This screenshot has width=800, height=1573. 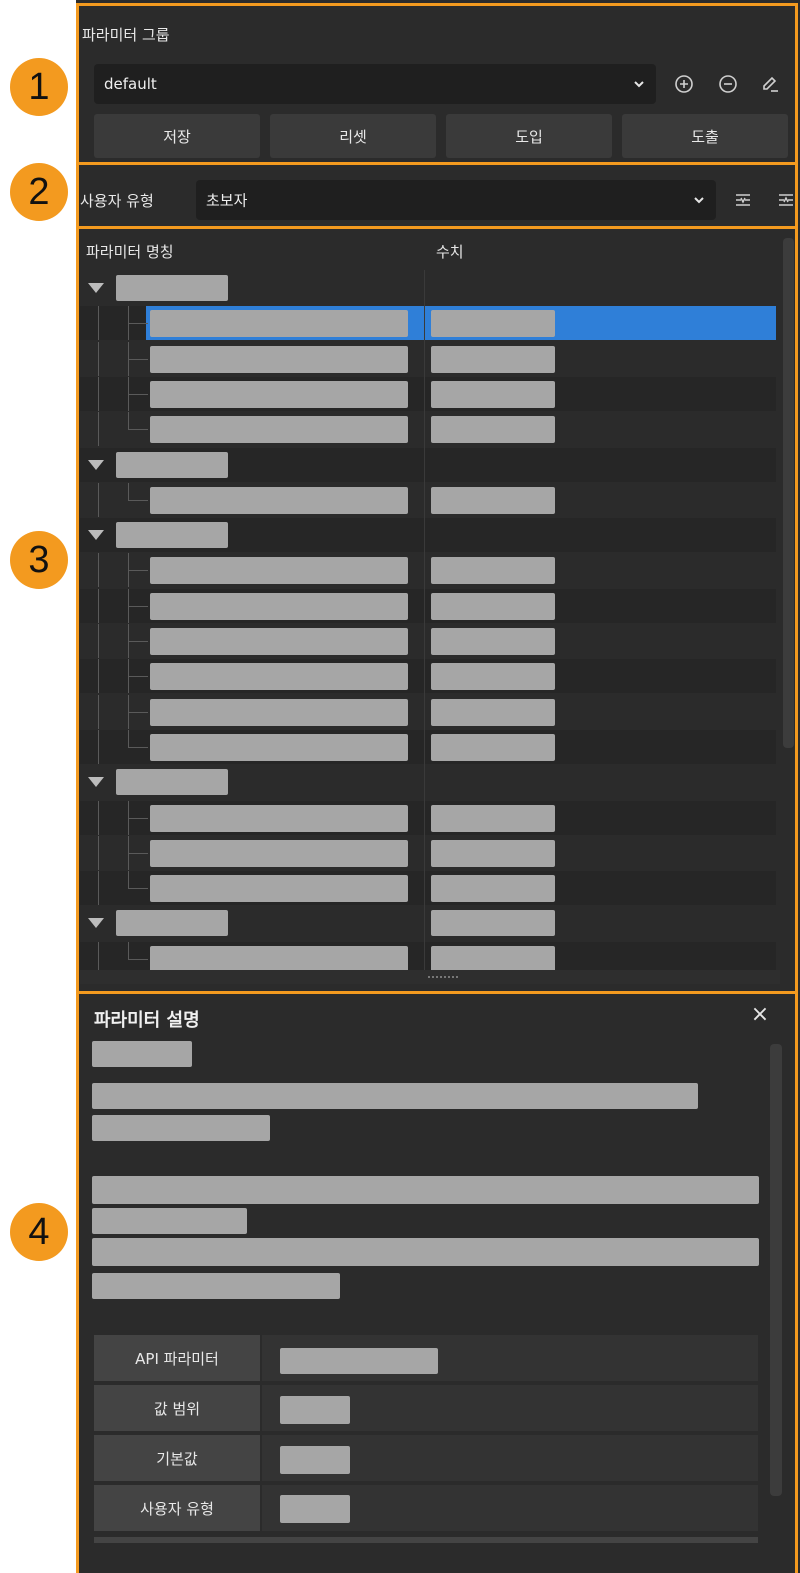 I want to click on edit-pencil-icon, so click(x=770, y=84).